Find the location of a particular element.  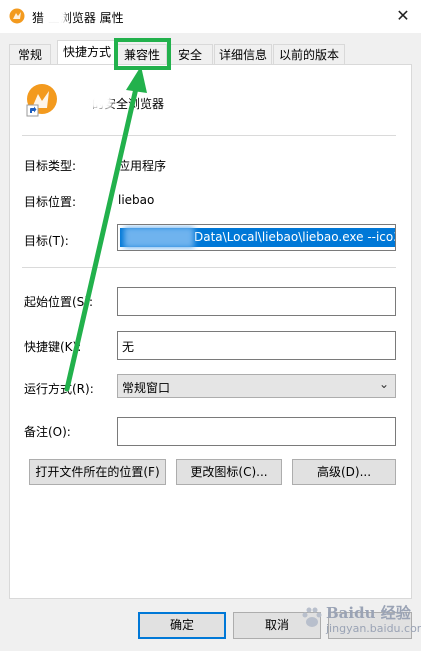

shortcut-icon is located at coordinates (41, 100).